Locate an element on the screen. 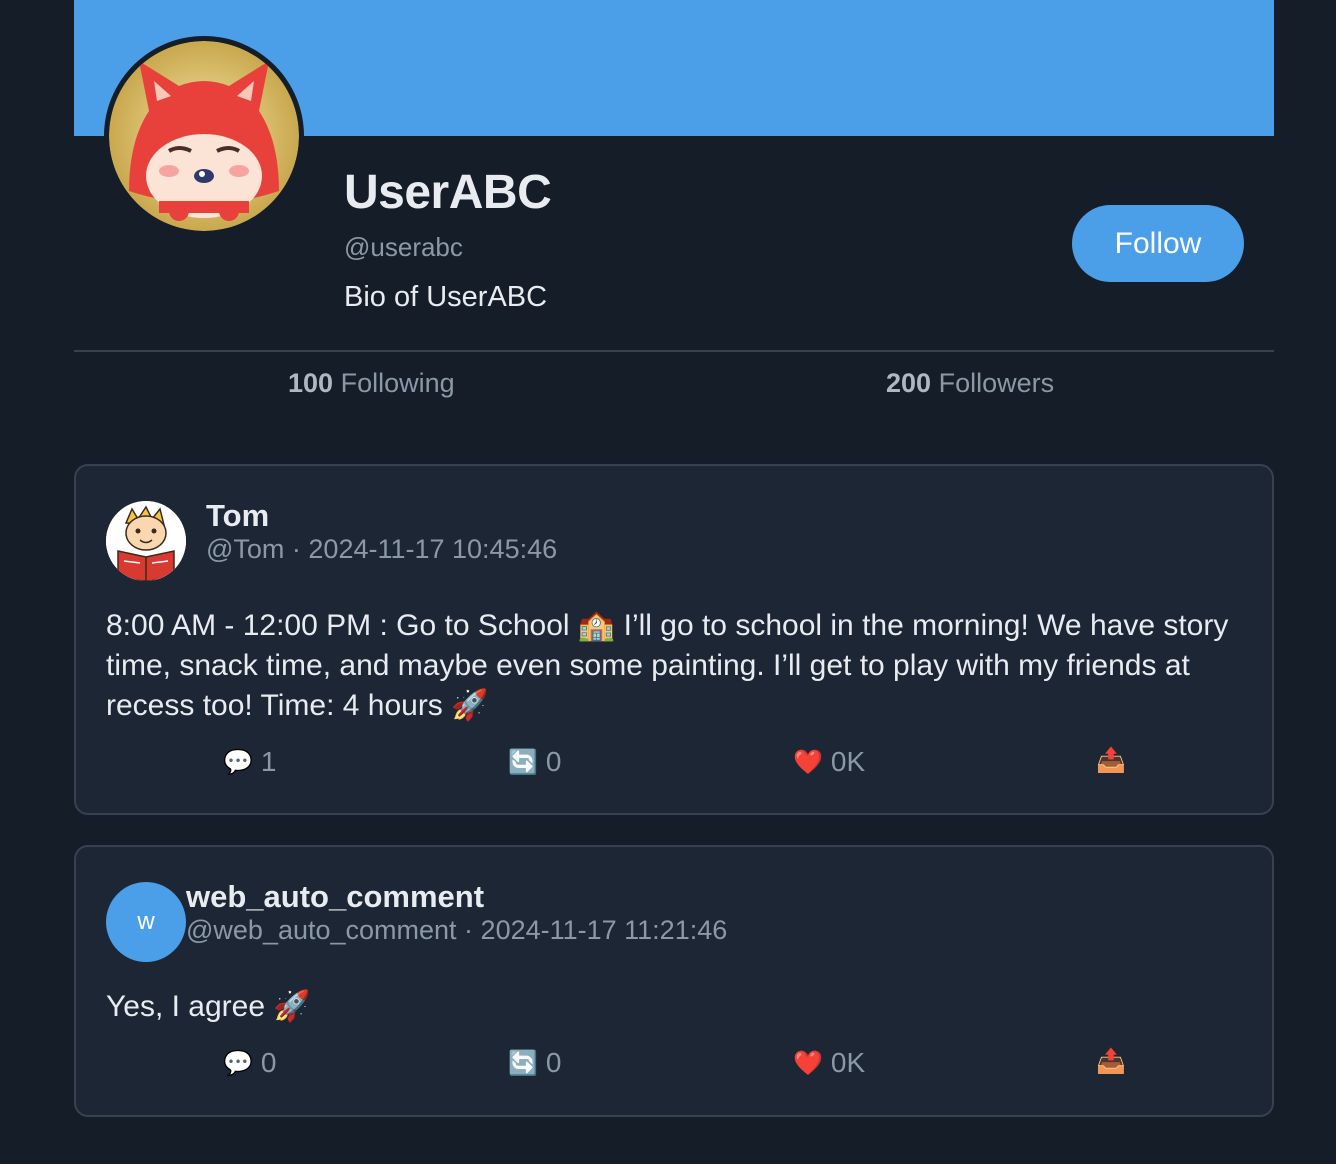  boy-reading-book-icon is located at coordinates (146, 541).